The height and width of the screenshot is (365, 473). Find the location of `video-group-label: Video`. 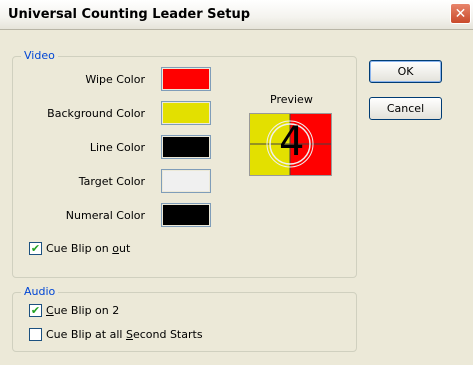

video-group-label: Video is located at coordinates (39, 55).